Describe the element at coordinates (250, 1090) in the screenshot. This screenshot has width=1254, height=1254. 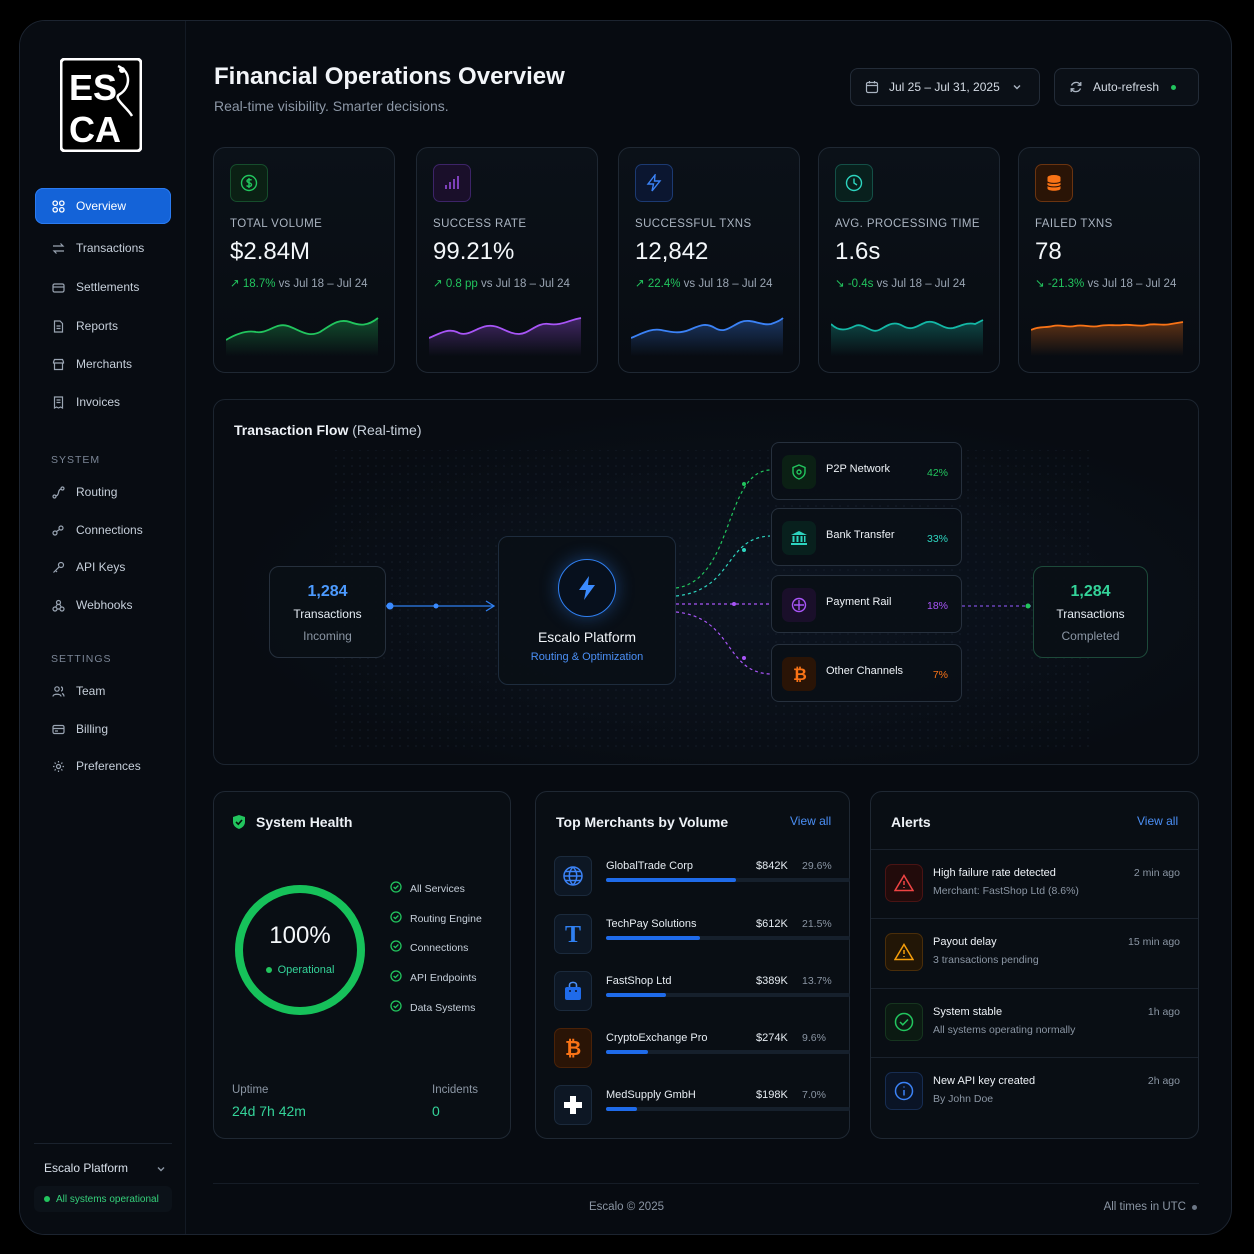
I see `uptime-label: Uptime` at that location.